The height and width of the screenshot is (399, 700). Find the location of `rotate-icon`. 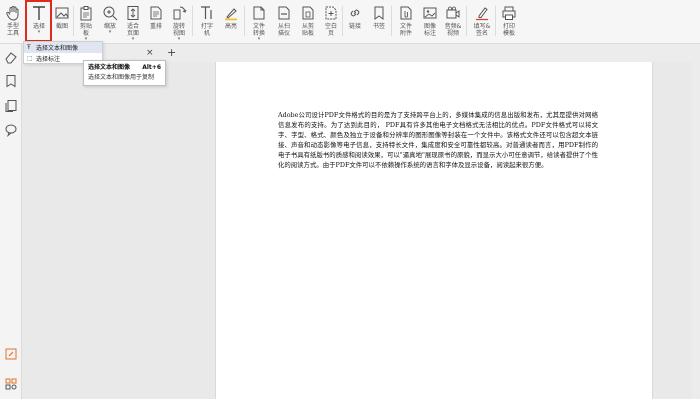

rotate-icon is located at coordinates (179, 13).